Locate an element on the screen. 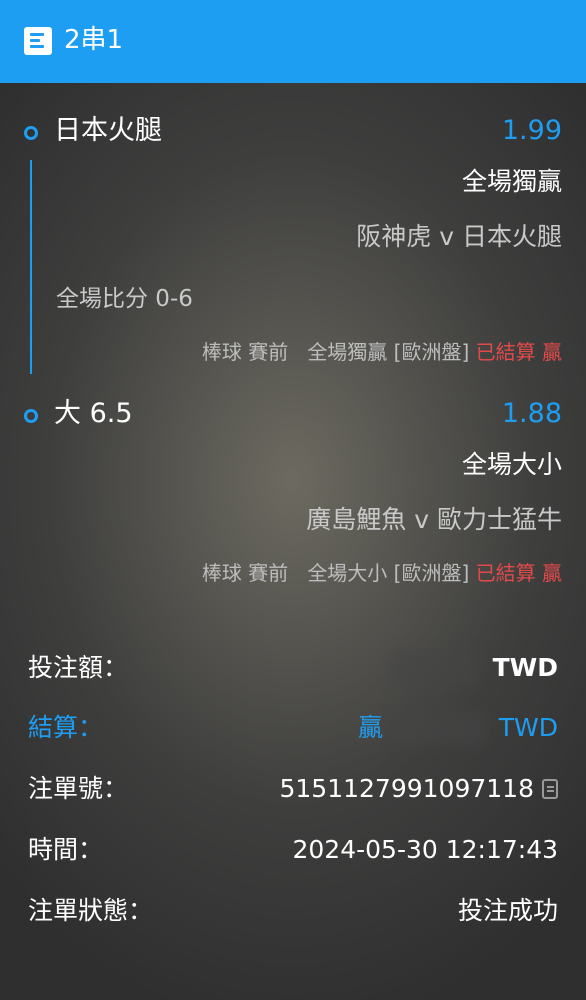 Image resolution: width=586 pixels, height=1000 pixels. leg-bet-type: 全場大小 [歐洲盤] is located at coordinates (388, 573).